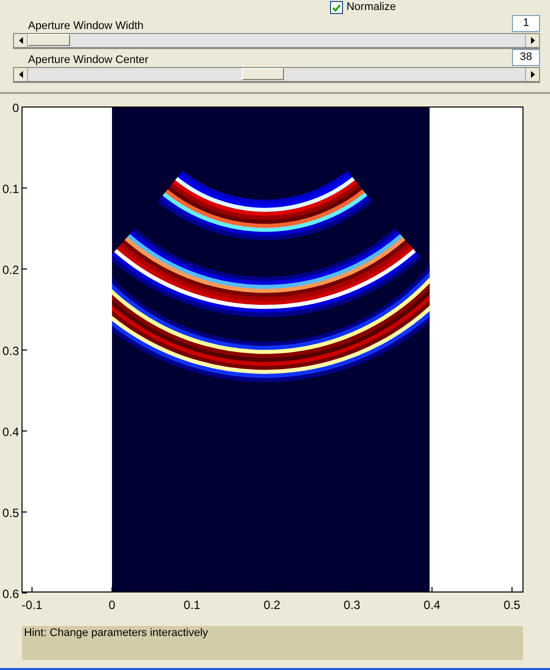 This screenshot has height=670, width=550. Describe the element at coordinates (15, 108) in the screenshot. I see `y-tick-label: 0` at that location.